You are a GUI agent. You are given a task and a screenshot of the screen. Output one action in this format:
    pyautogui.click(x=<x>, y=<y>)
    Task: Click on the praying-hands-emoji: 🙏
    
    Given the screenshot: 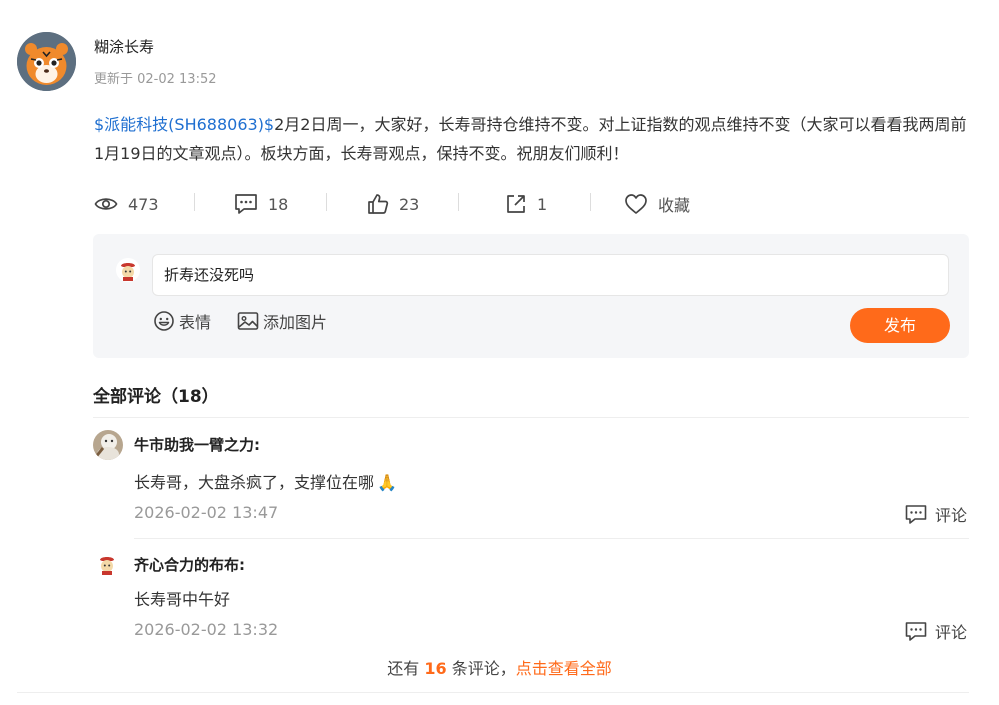 What is the action you would take?
    pyautogui.click(x=387, y=482)
    